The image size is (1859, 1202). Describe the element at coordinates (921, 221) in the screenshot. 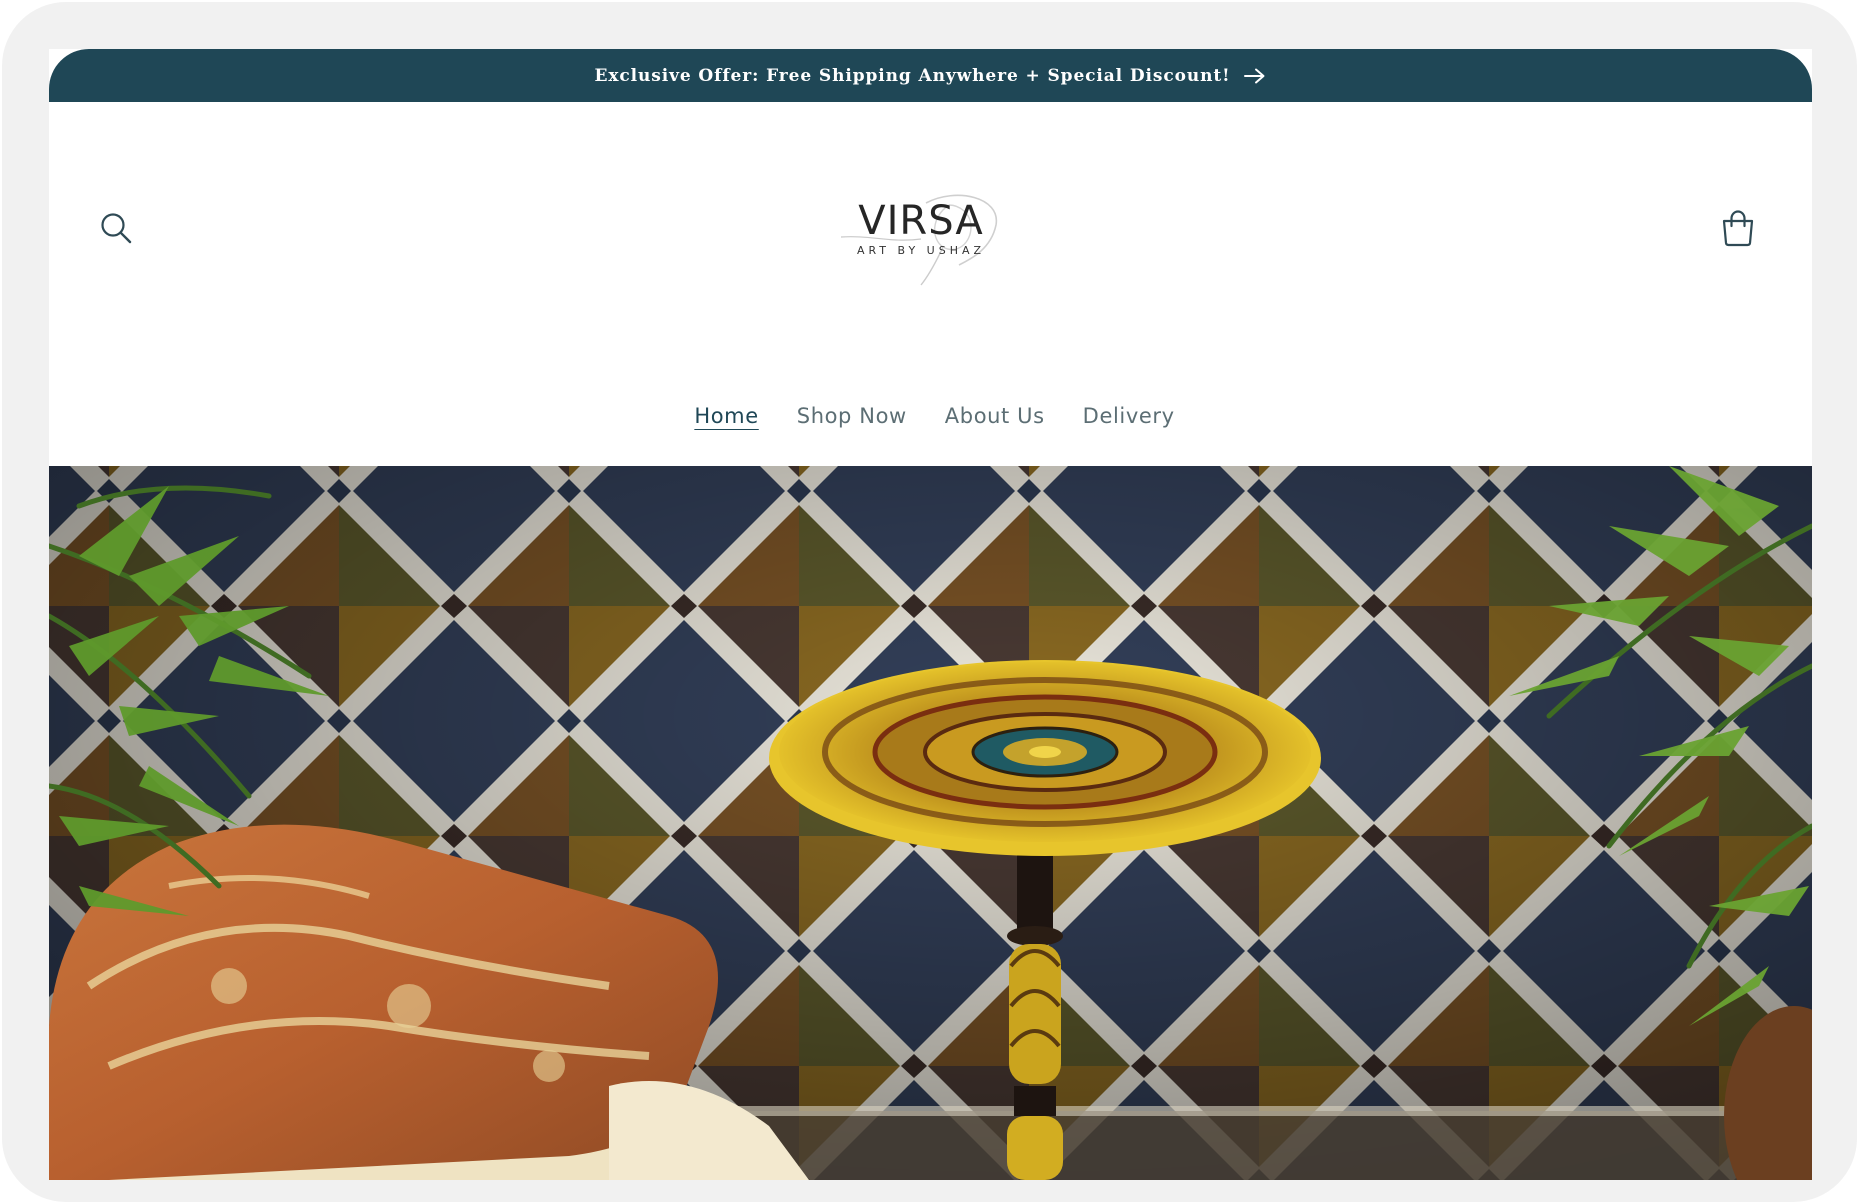

I see `logo-wordmark: VIRSA` at that location.